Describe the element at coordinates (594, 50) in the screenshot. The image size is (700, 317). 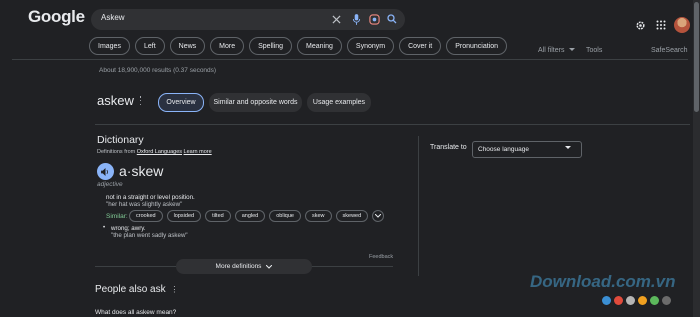
I see `tools-button: Tools` at that location.